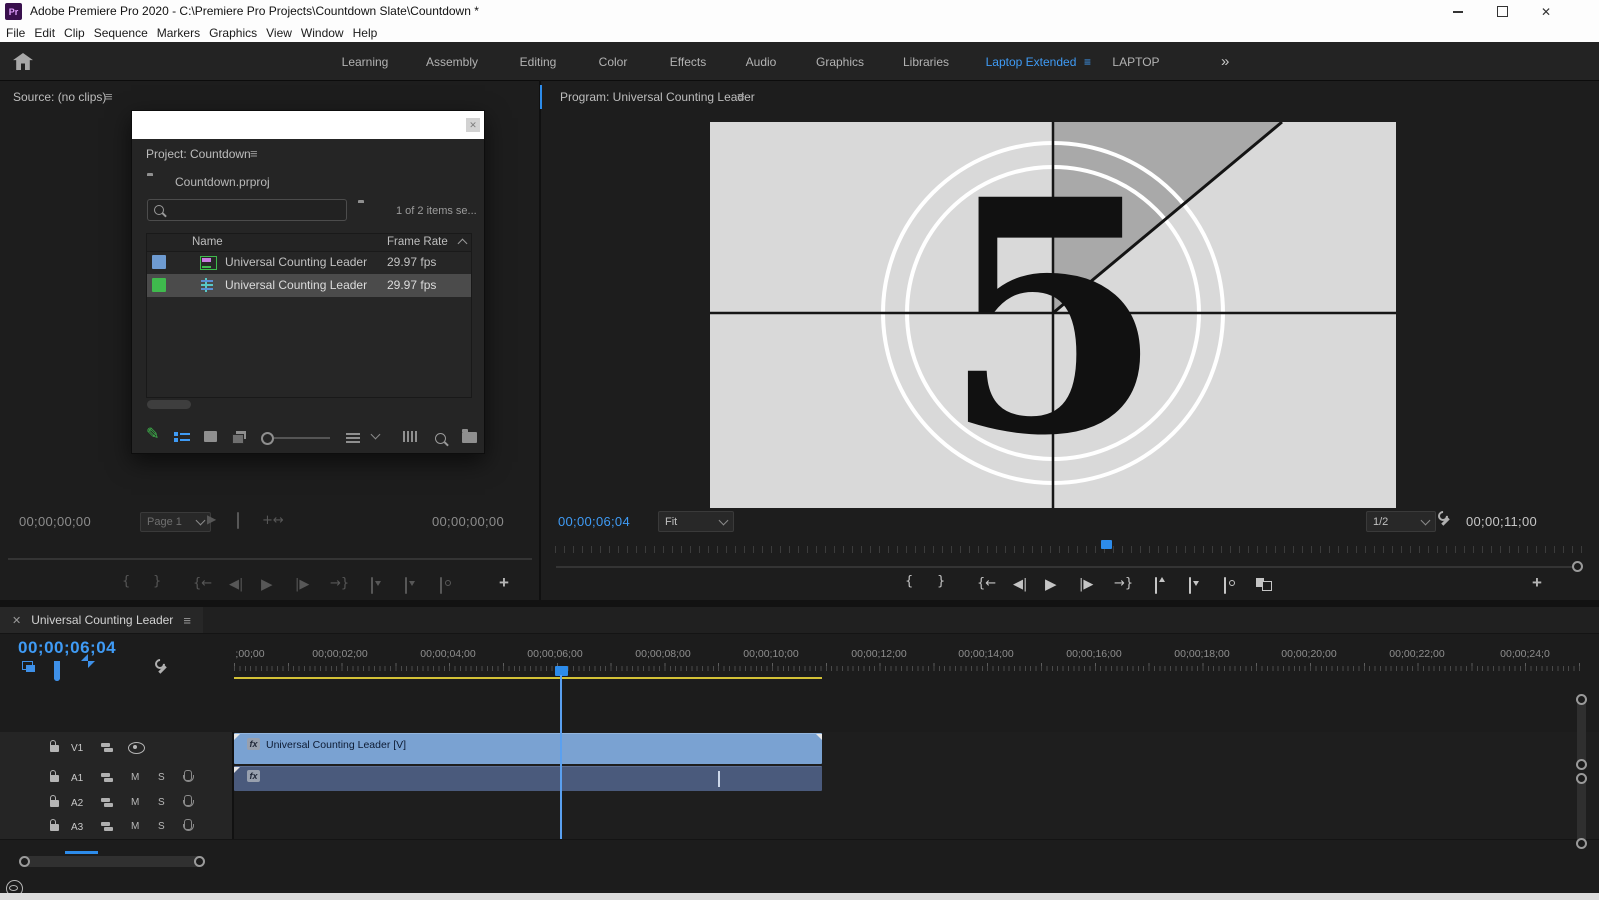 Image resolution: width=1599 pixels, height=900 pixels. Describe the element at coordinates (504, 583) in the screenshot. I see `source-button-editor-icon: +` at that location.